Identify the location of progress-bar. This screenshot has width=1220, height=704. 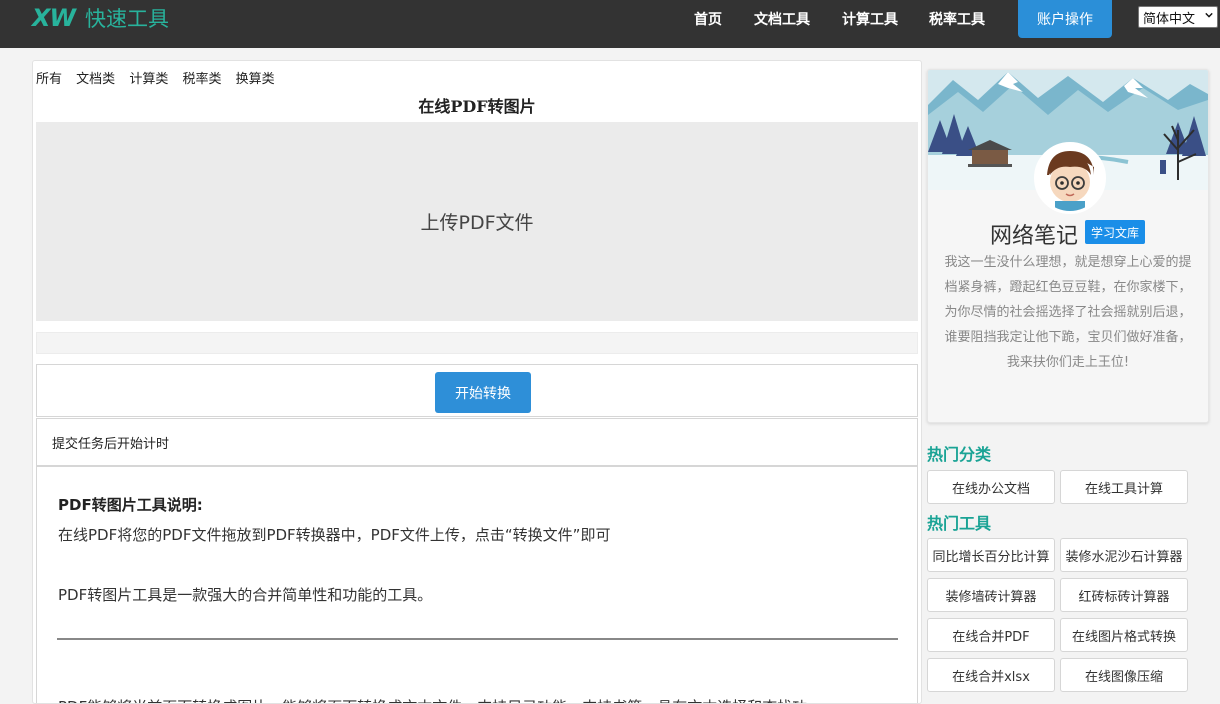
(477, 343).